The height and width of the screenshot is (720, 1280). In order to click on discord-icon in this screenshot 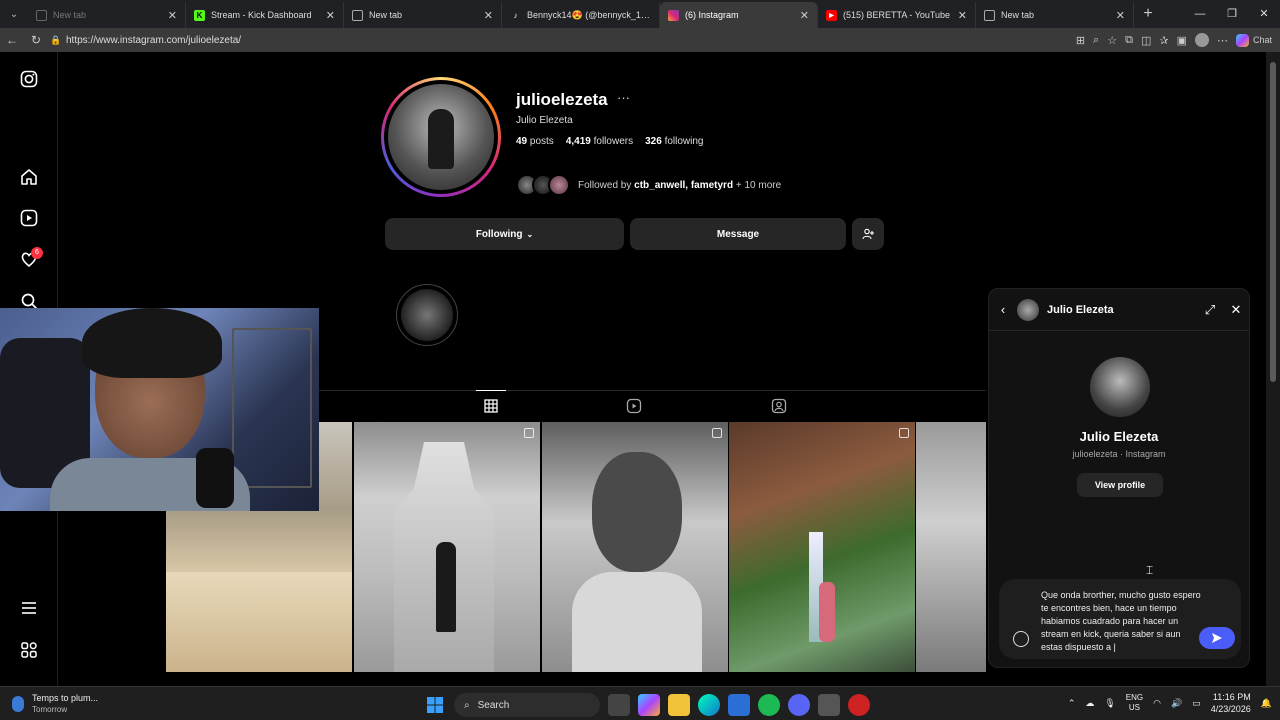, I will do `click(799, 705)`.